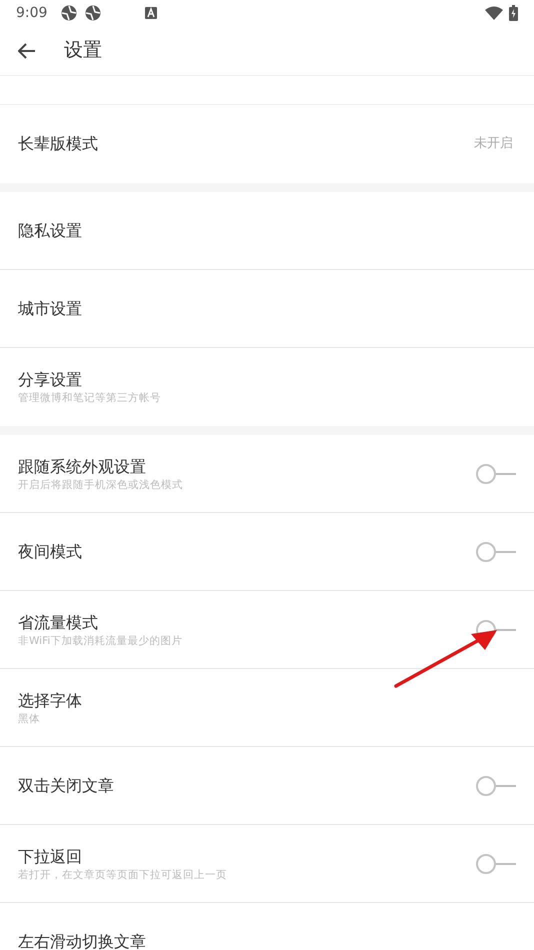 The height and width of the screenshot is (950, 534). I want to click on battery-icon, so click(513, 13).